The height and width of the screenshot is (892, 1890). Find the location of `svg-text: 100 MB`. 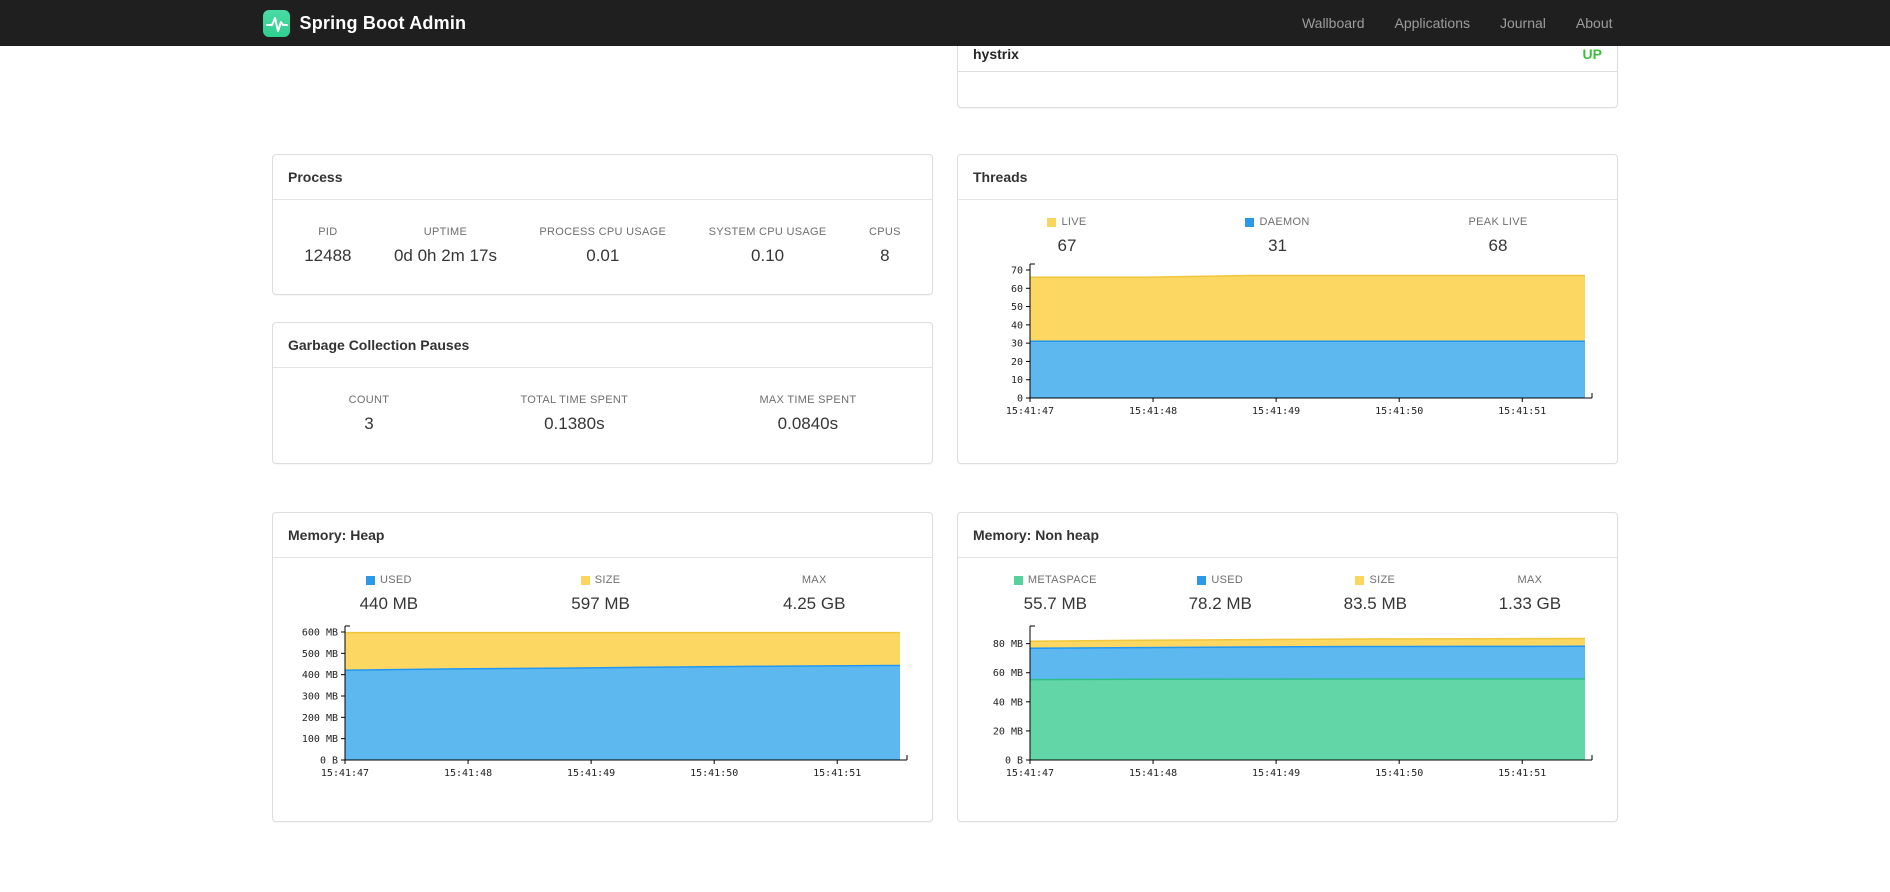

svg-text: 100 MB is located at coordinates (320, 739).